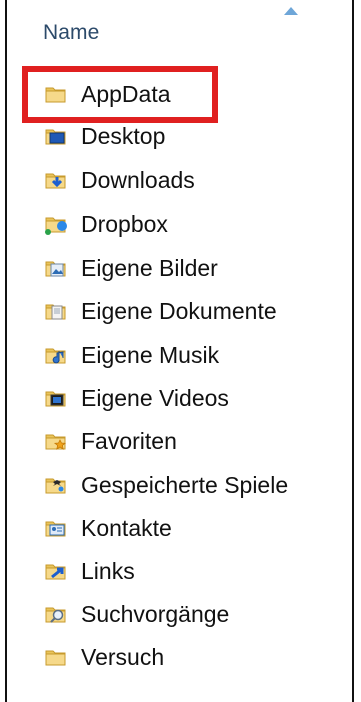 The height and width of the screenshot is (702, 361). Describe the element at coordinates (126, 93) in the screenshot. I see `list-item-label: AppData` at that location.